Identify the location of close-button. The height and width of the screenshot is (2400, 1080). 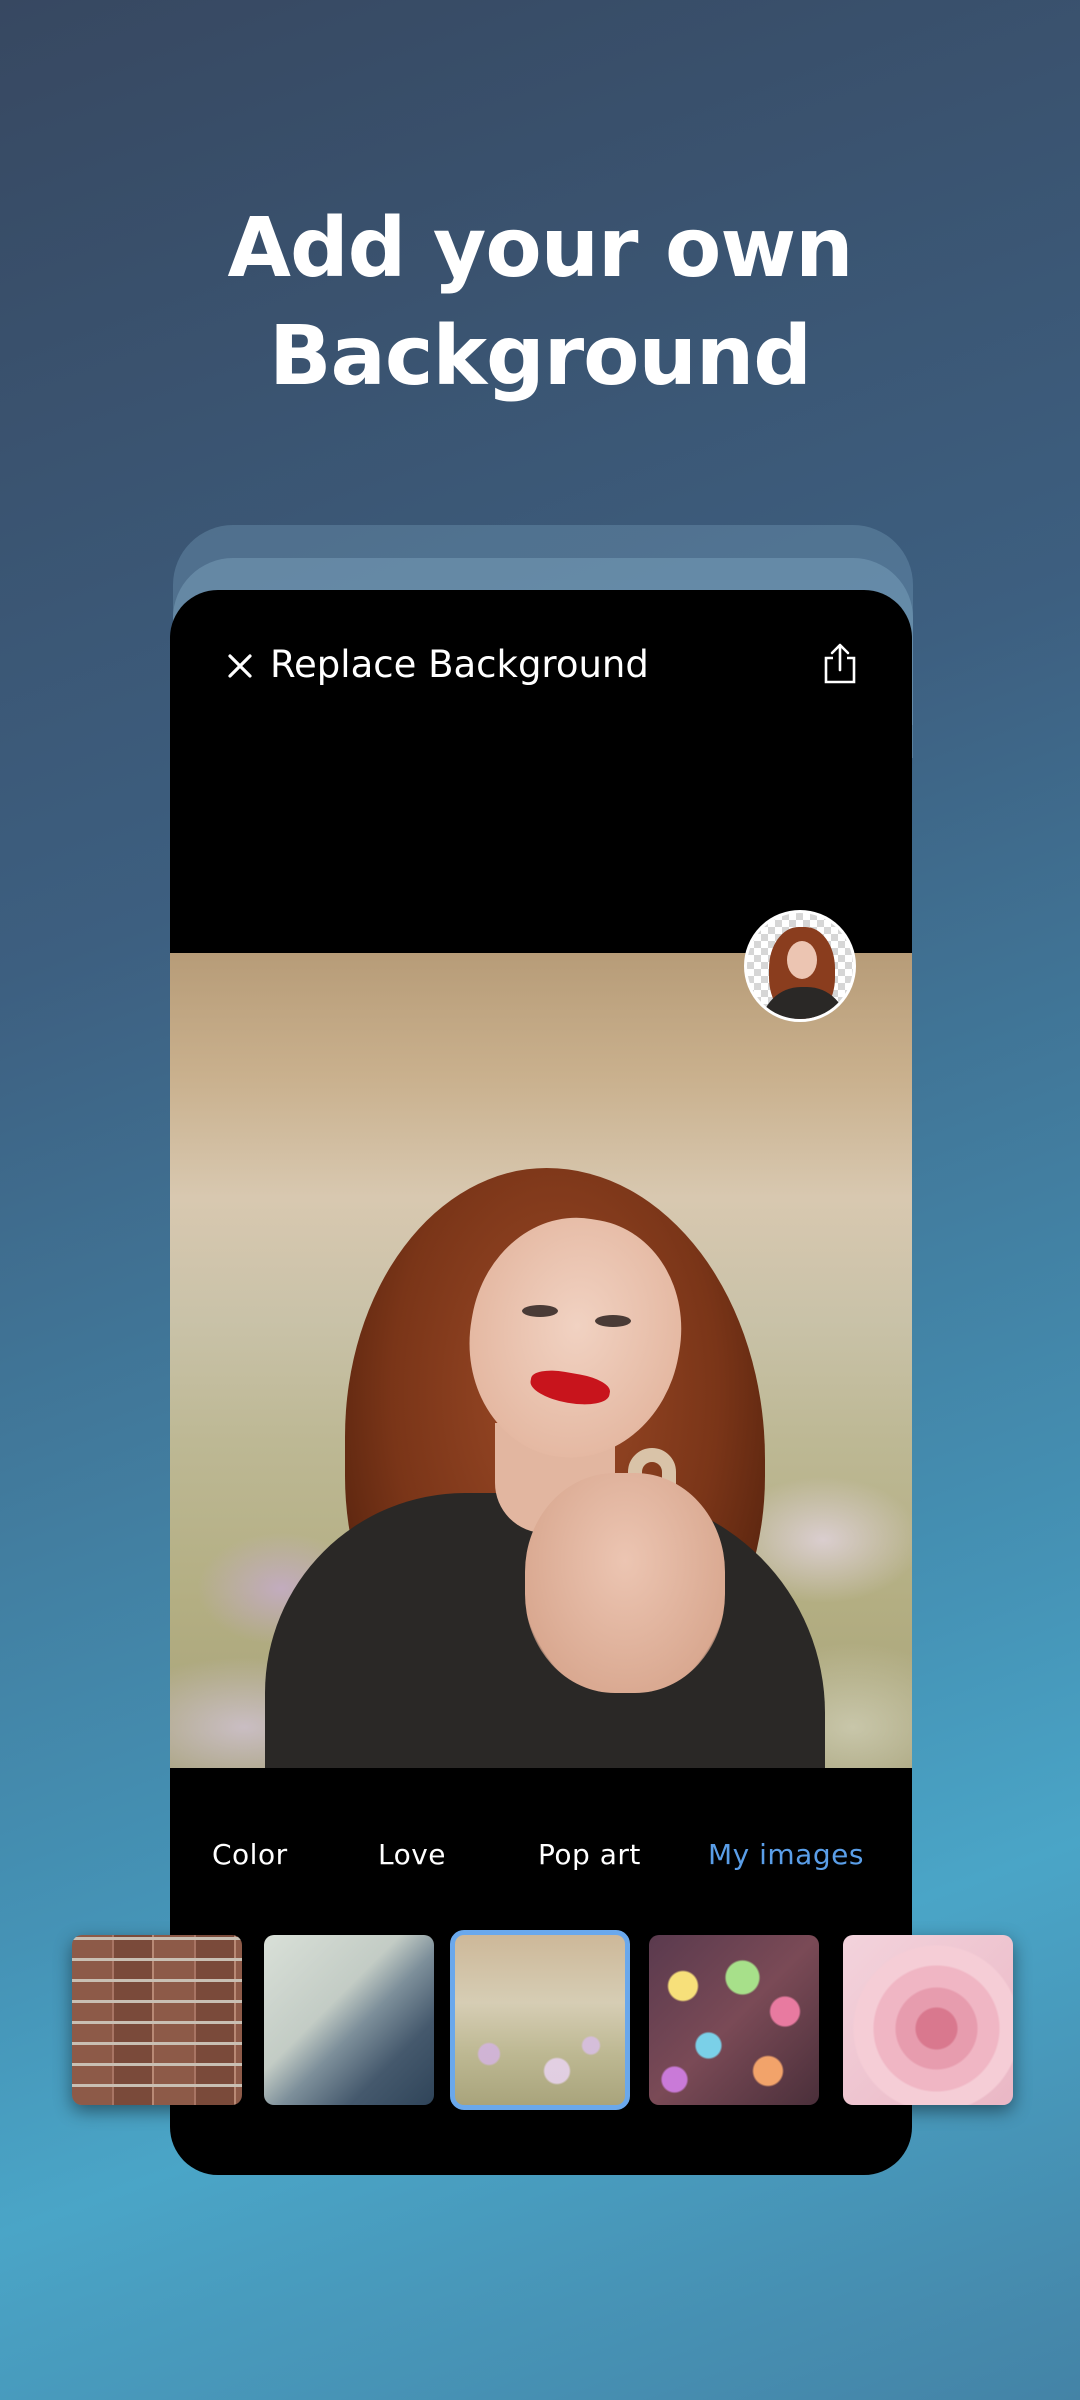
(240, 666).